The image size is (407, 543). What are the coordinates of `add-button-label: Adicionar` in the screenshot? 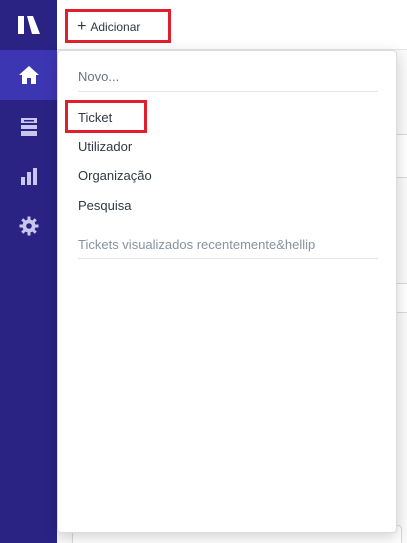 It's located at (115, 26).